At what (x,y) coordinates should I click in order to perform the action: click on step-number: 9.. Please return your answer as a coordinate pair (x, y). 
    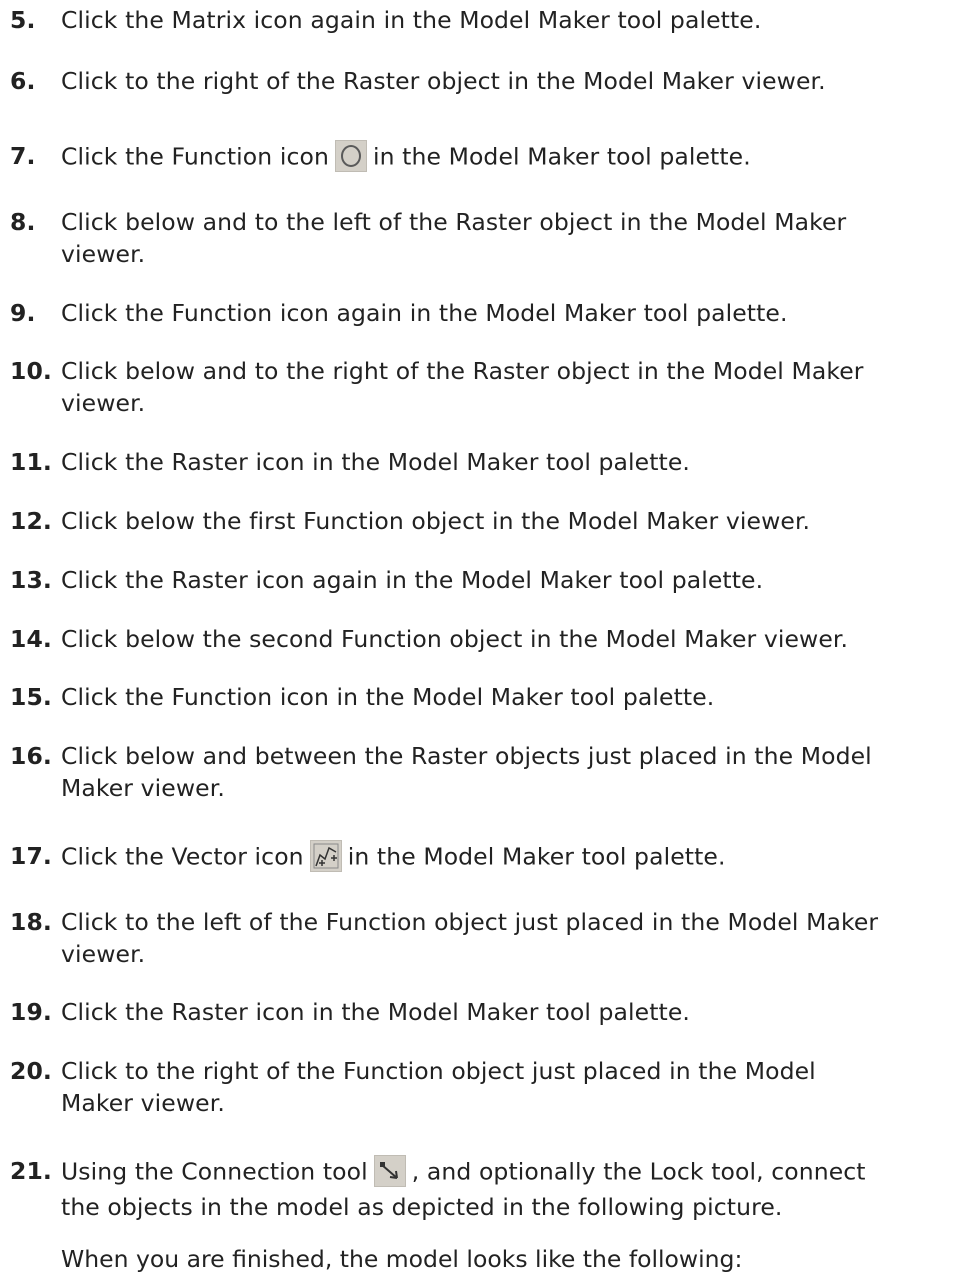
    Looking at the image, I should click on (23, 313).